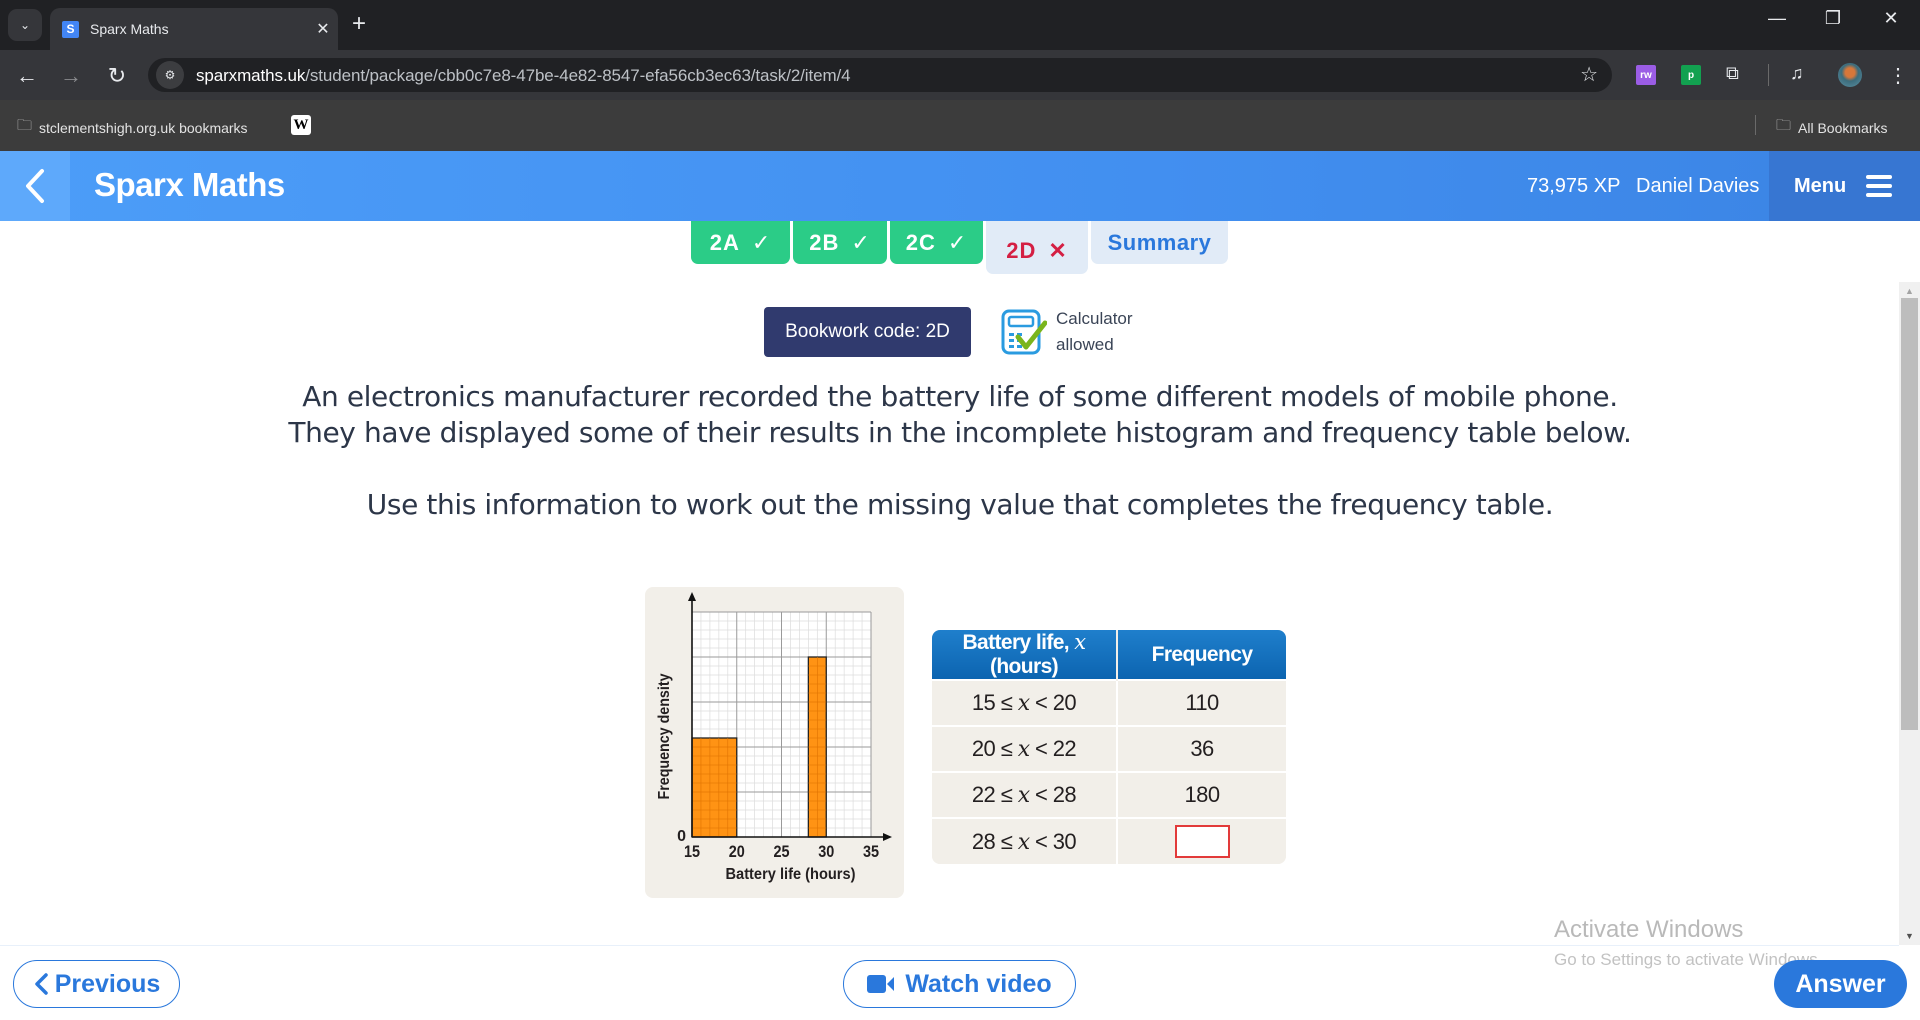 The image size is (1920, 1020). Describe the element at coordinates (781, 852) in the screenshot. I see `x-tick-label: 25` at that location.